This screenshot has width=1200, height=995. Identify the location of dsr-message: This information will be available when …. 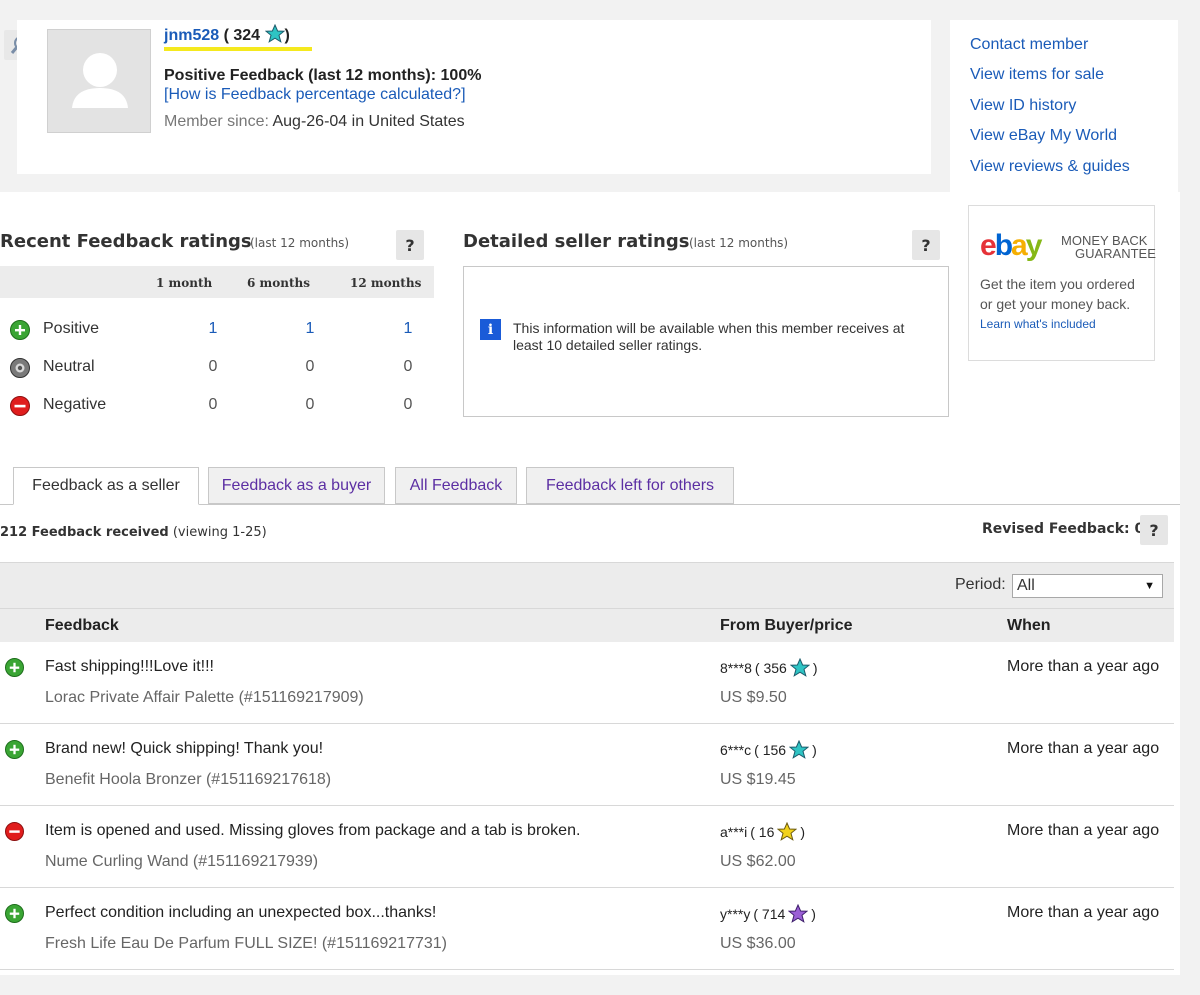
(709, 336).